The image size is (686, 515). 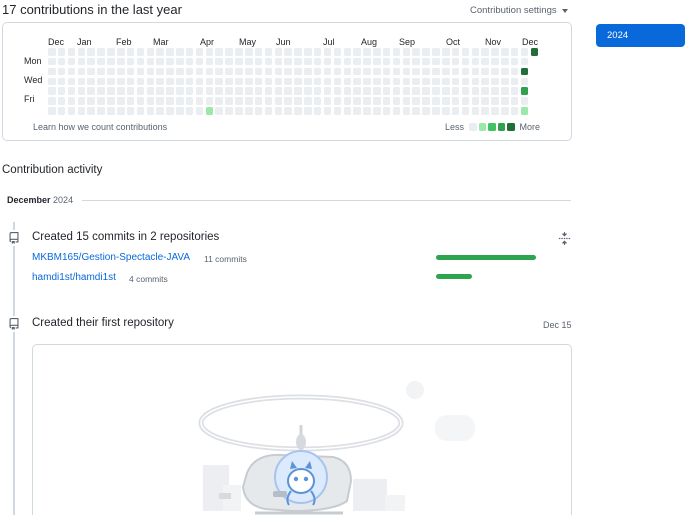 I want to click on repo-commit-bar, so click(x=486, y=257).